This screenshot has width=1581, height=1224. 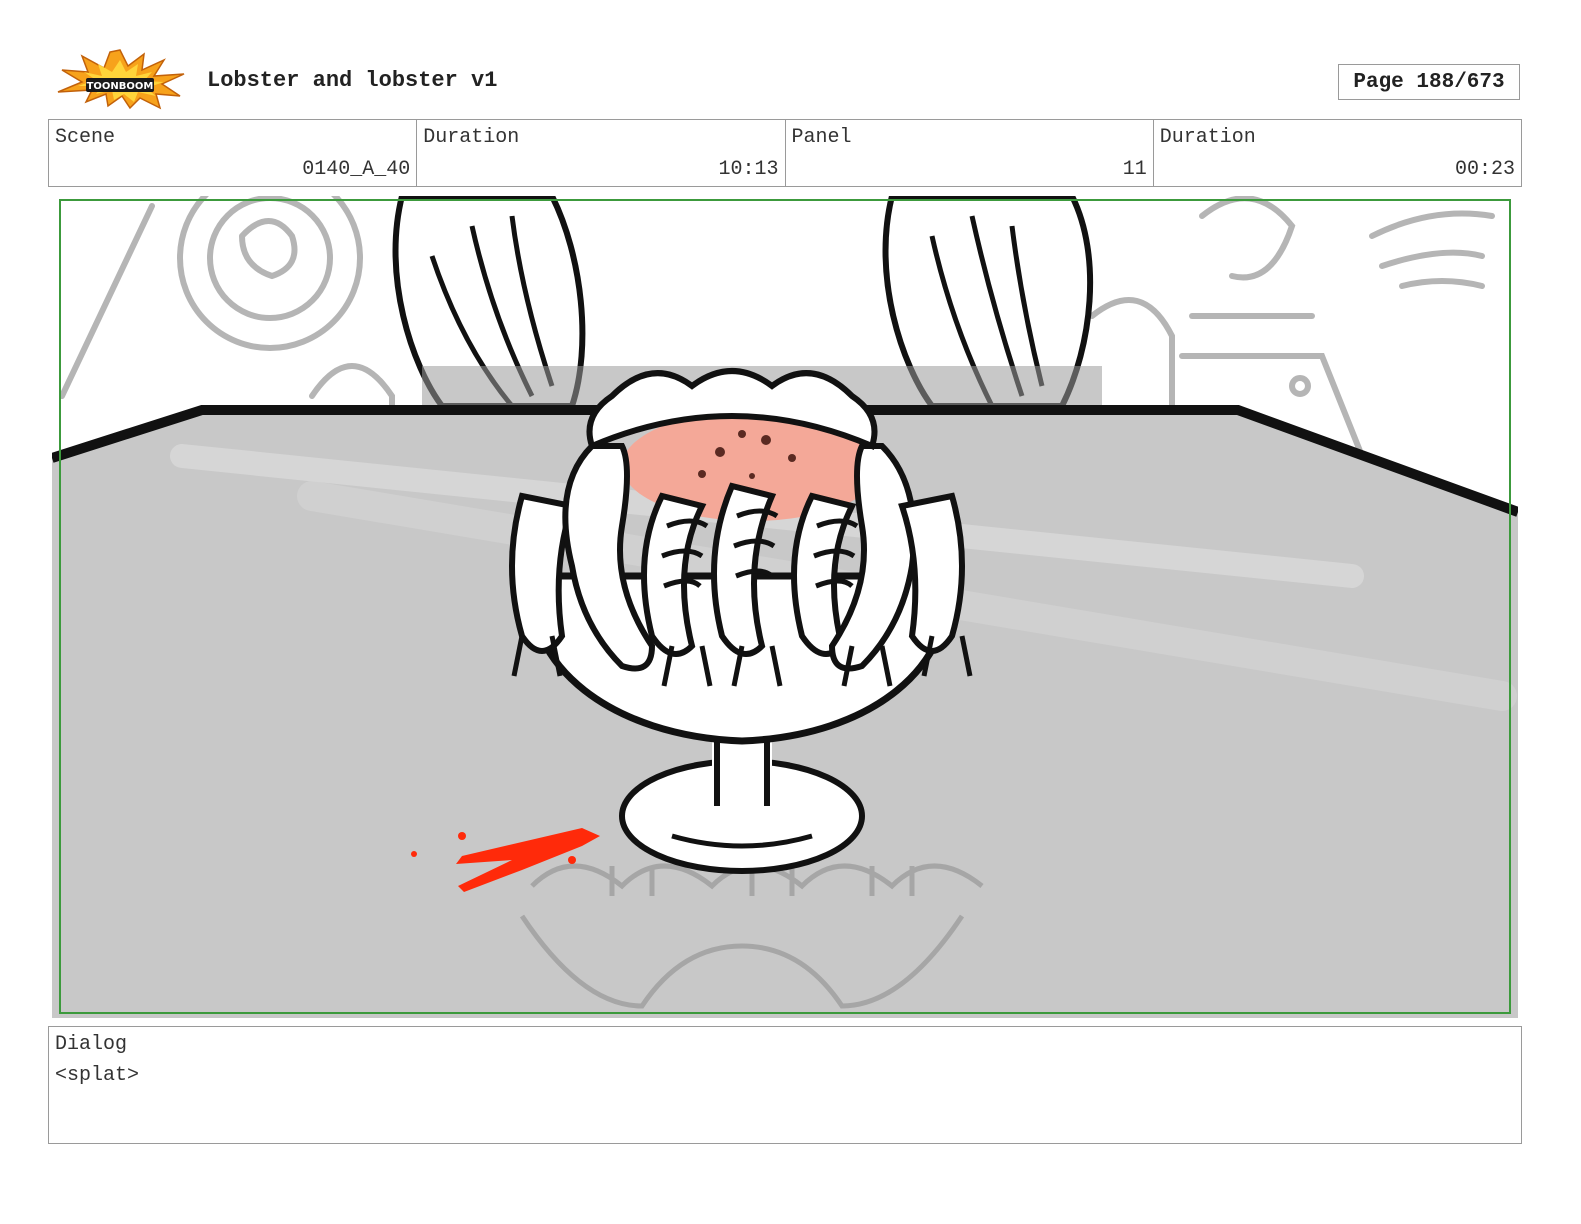 I want to click on dialog-box: Dialog <splat>, so click(x=785, y=1085).